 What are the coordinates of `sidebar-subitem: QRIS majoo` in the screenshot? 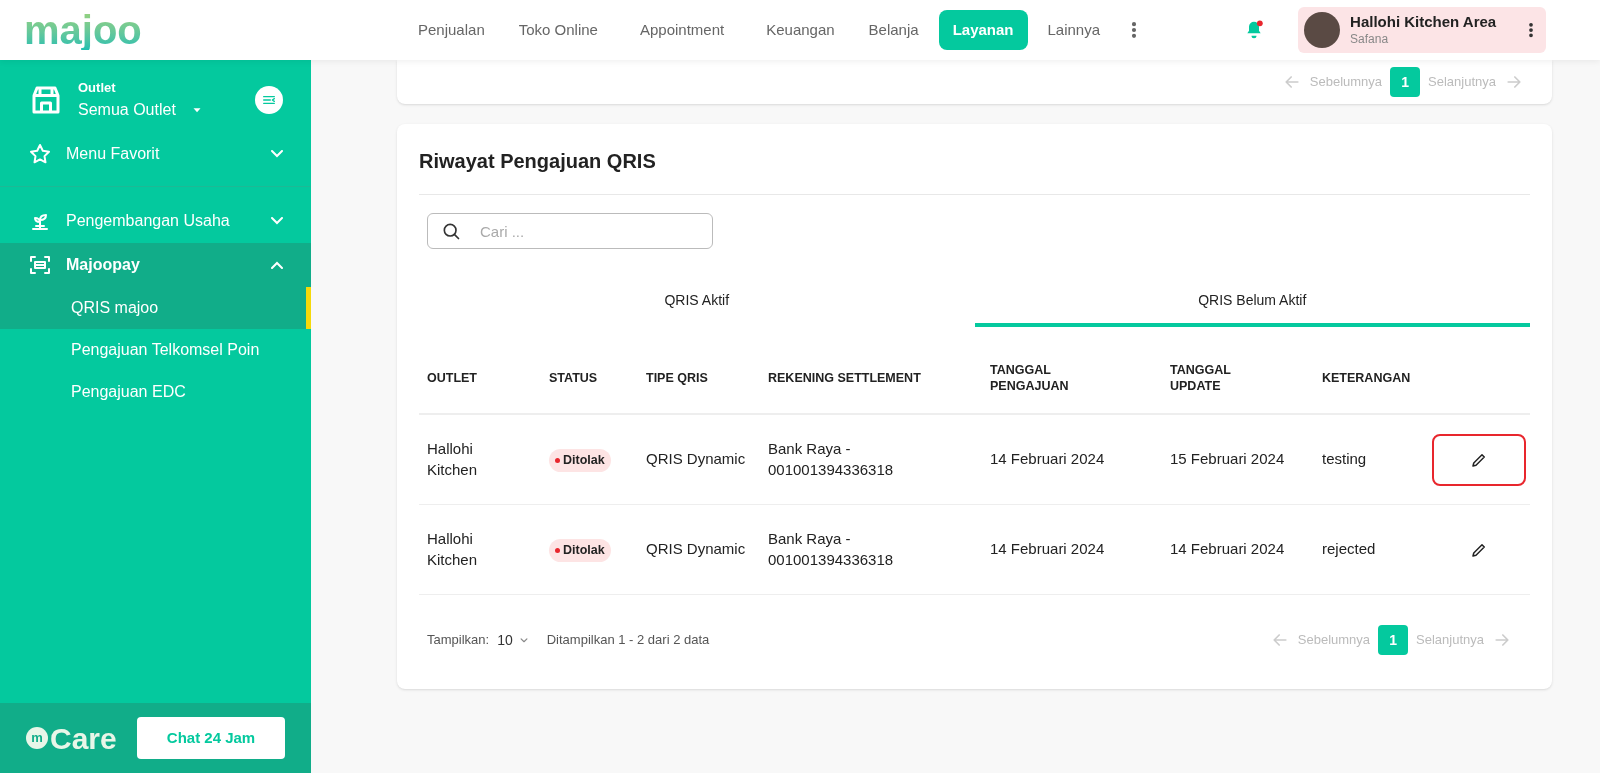 It's located at (155, 307).